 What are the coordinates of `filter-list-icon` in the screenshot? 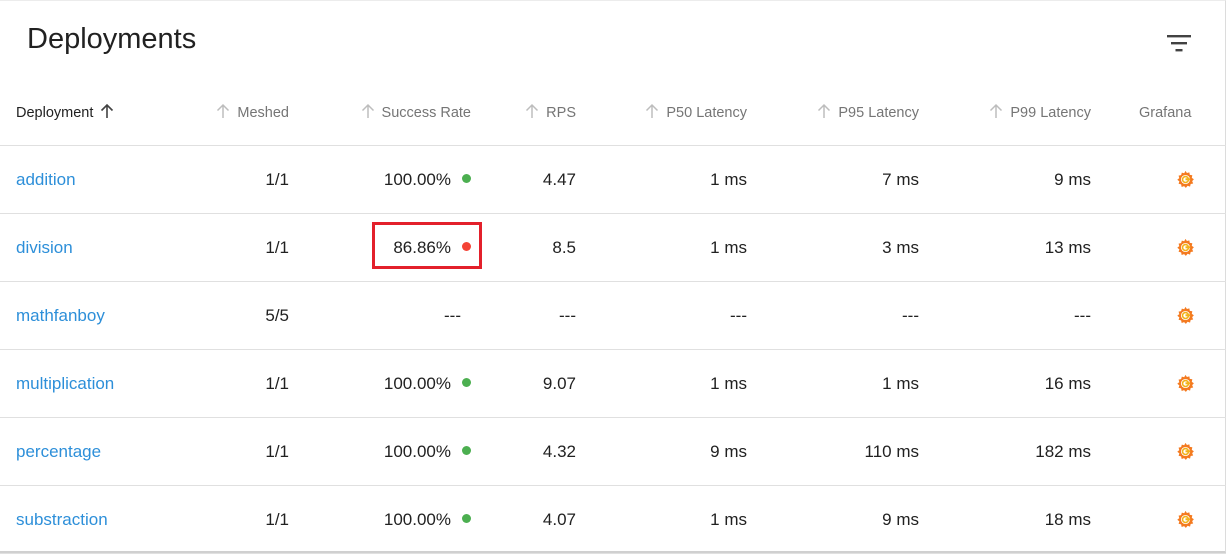 It's located at (1179, 43).